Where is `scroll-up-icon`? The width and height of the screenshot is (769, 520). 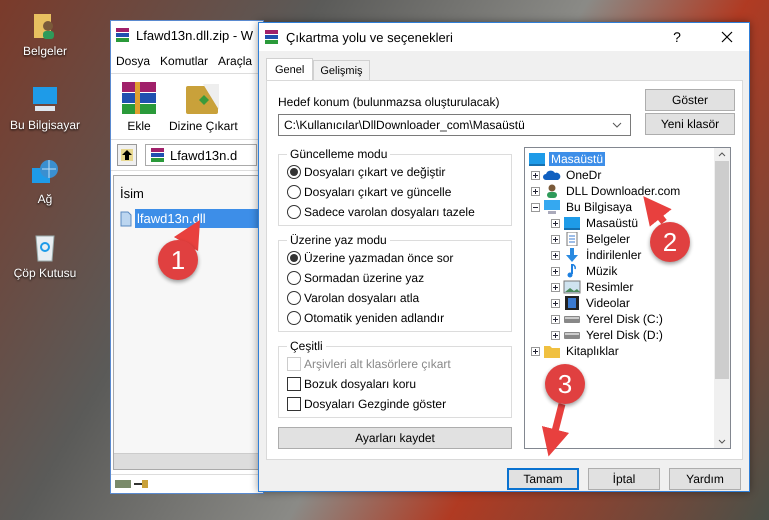 scroll-up-icon is located at coordinates (722, 154).